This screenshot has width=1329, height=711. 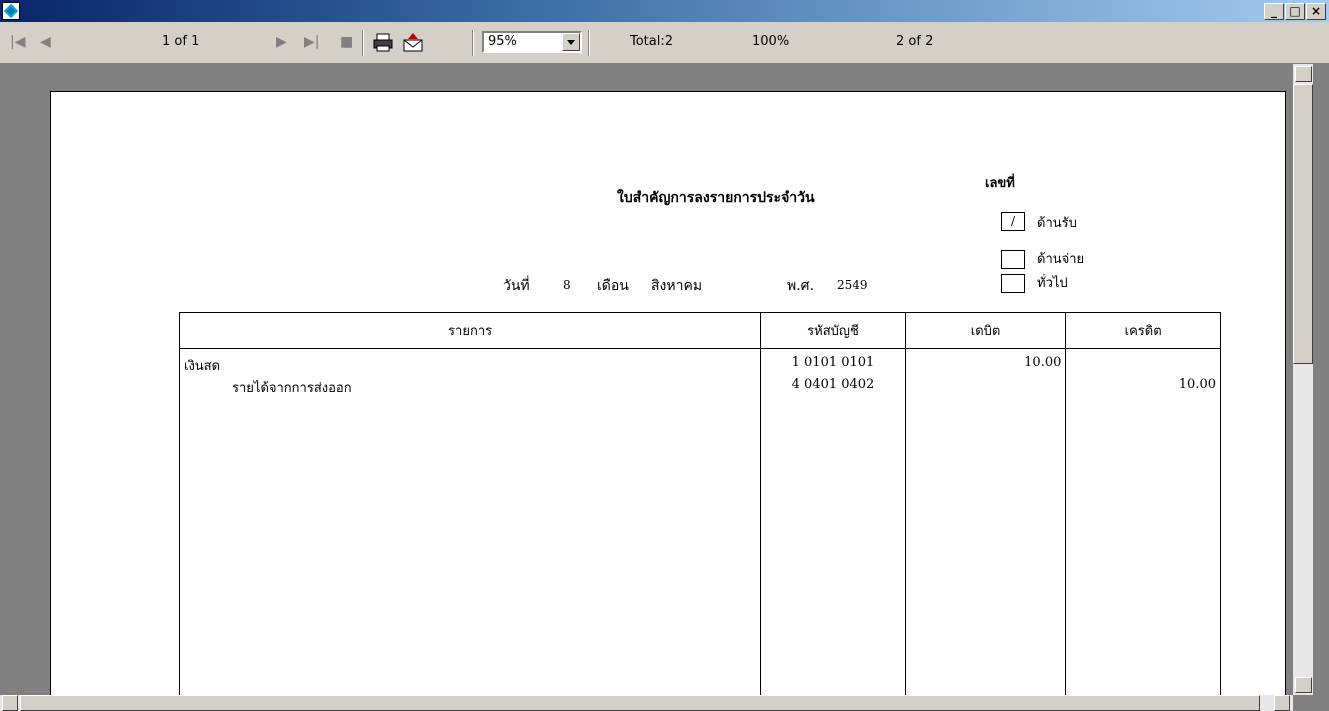 What do you see at coordinates (311, 42) in the screenshot?
I see `last-page-icon: ▶|` at bounding box center [311, 42].